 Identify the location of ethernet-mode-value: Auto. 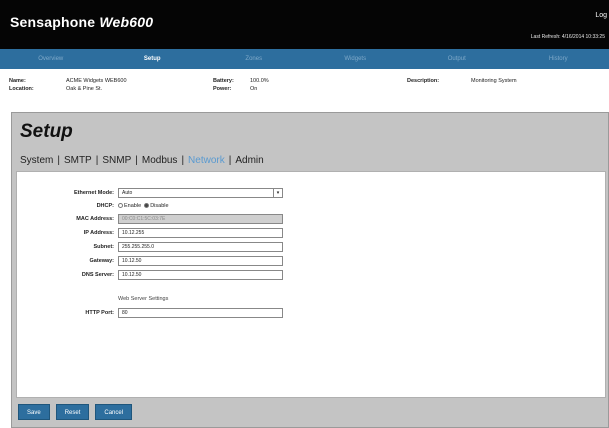
(127, 193).